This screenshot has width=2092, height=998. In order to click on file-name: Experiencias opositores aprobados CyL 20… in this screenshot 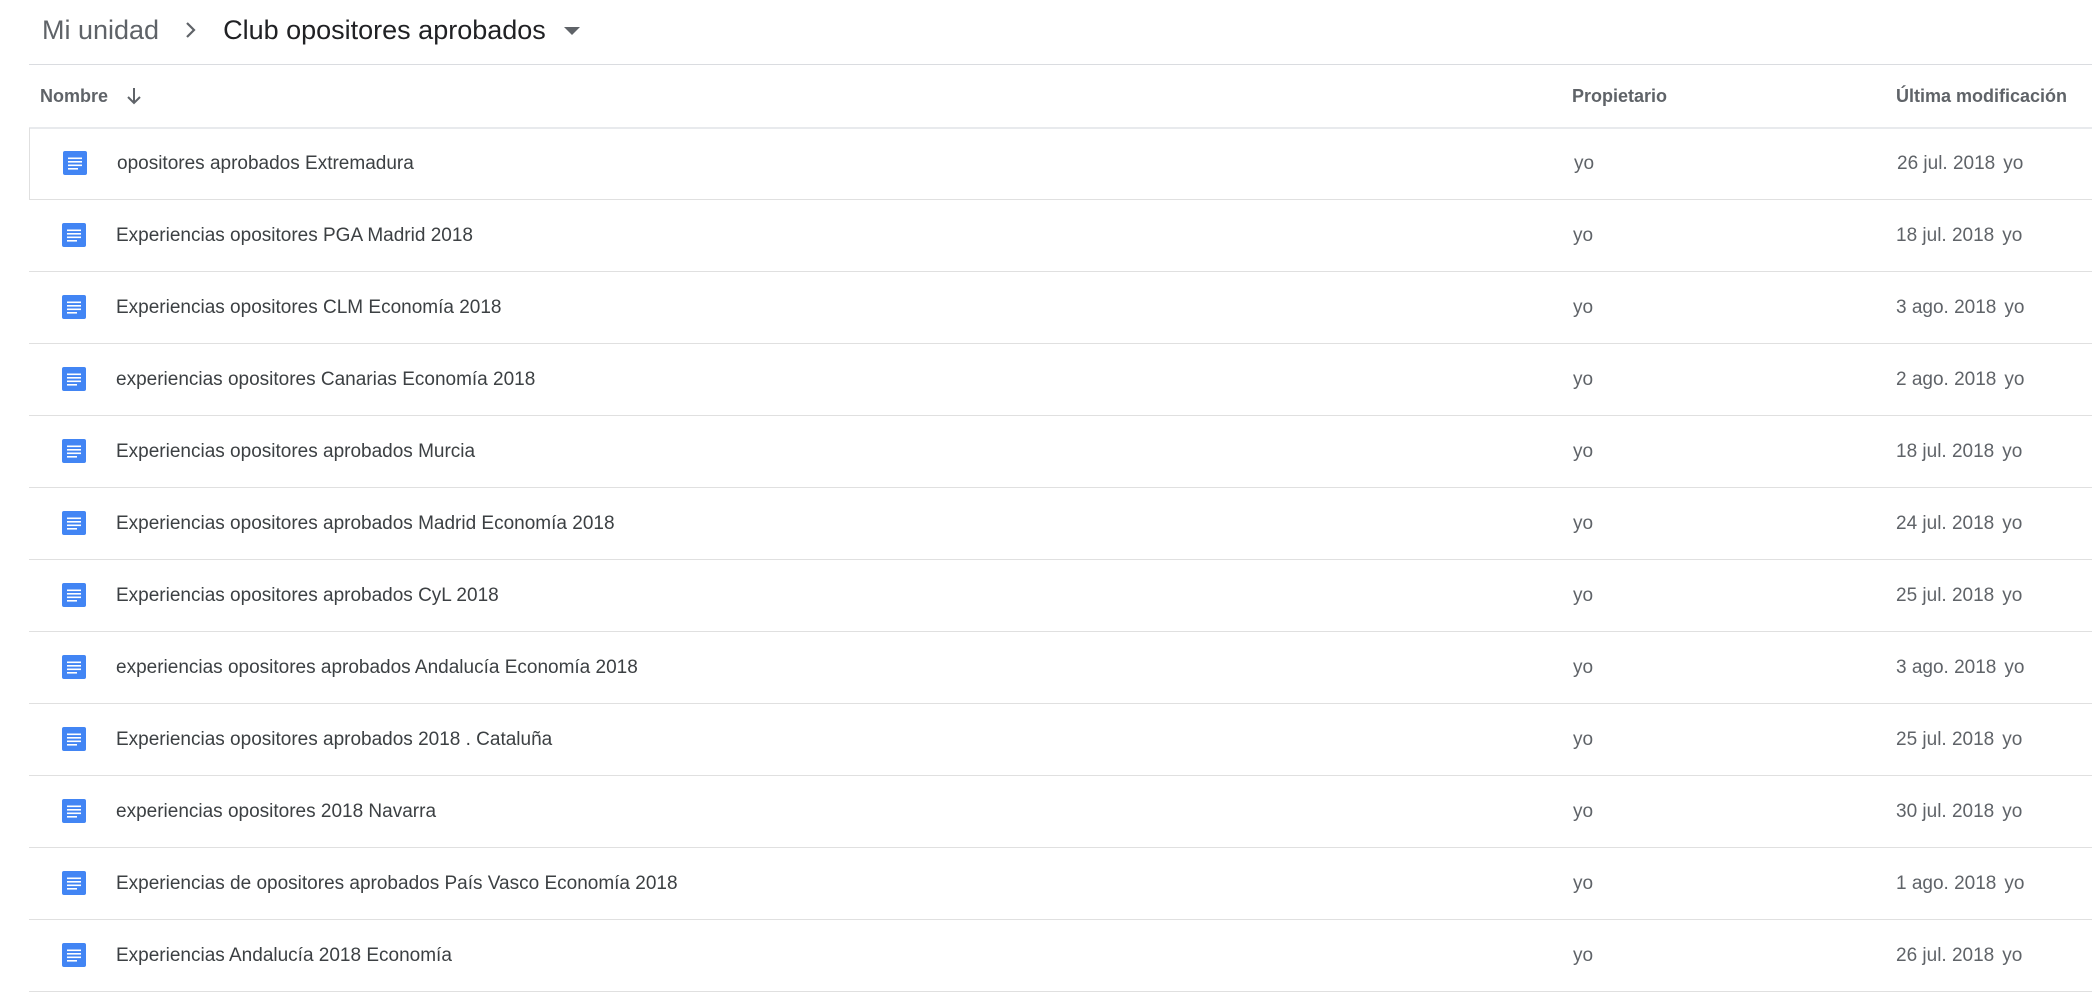, I will do `click(307, 595)`.